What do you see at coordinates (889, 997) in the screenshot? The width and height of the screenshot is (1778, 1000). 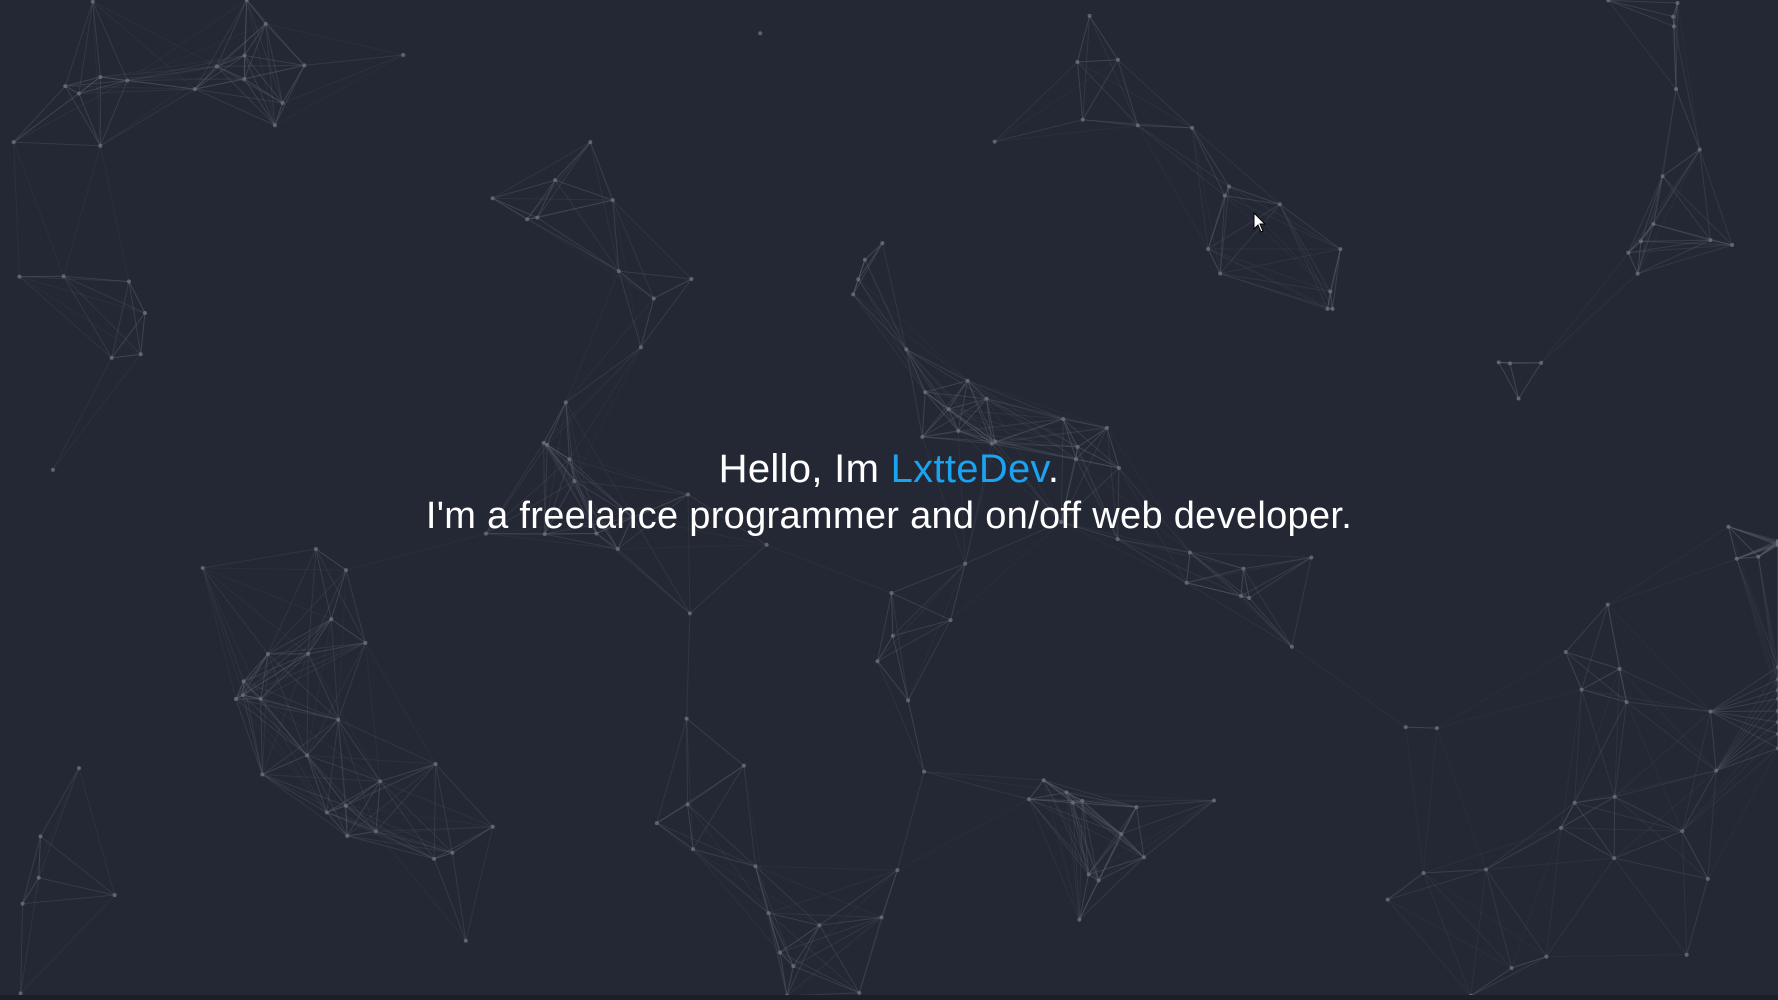 I see `bottom-edge` at bounding box center [889, 997].